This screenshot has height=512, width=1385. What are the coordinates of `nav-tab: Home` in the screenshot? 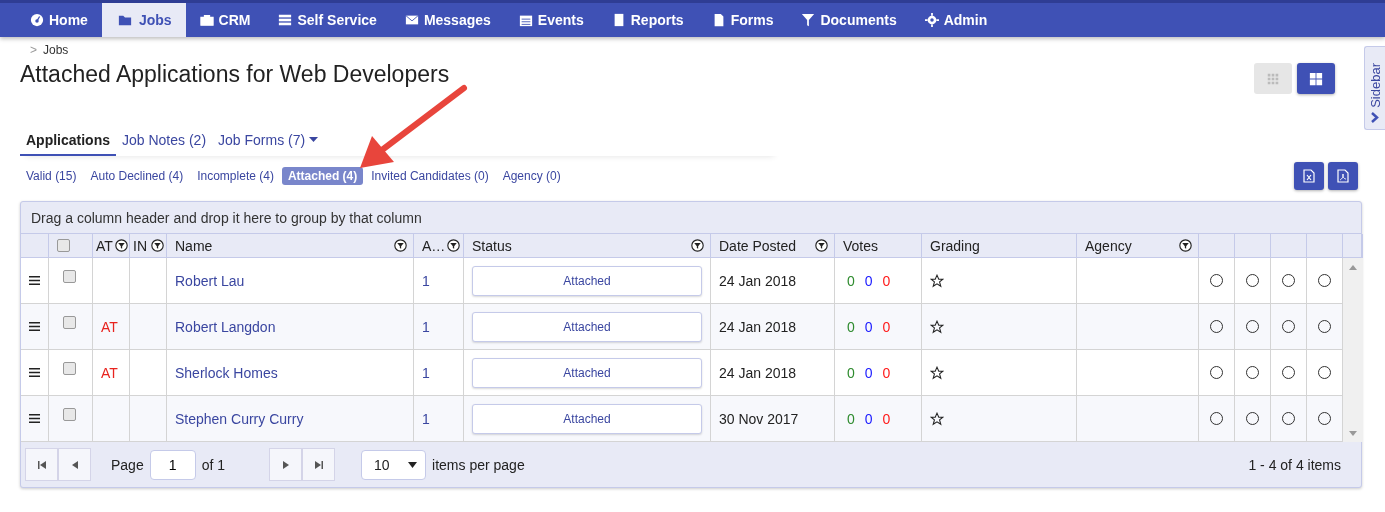 It's located at (59, 20).